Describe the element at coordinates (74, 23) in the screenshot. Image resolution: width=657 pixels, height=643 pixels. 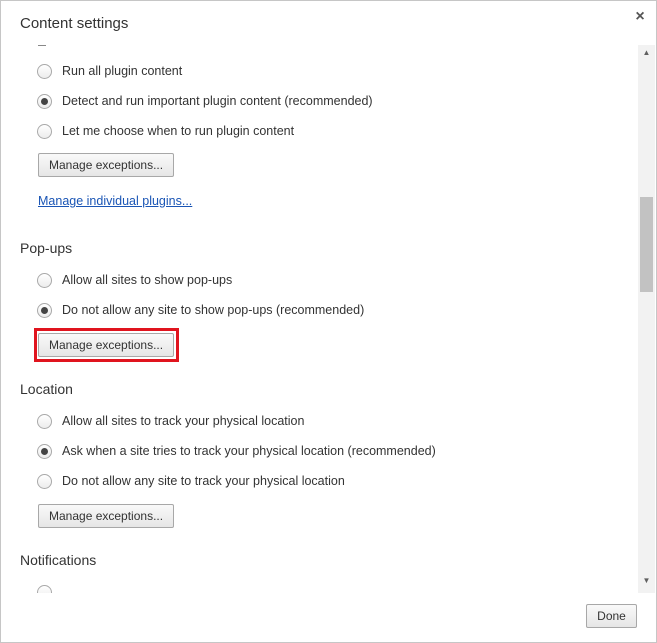
I see `dialog-title: Content settings` at that location.